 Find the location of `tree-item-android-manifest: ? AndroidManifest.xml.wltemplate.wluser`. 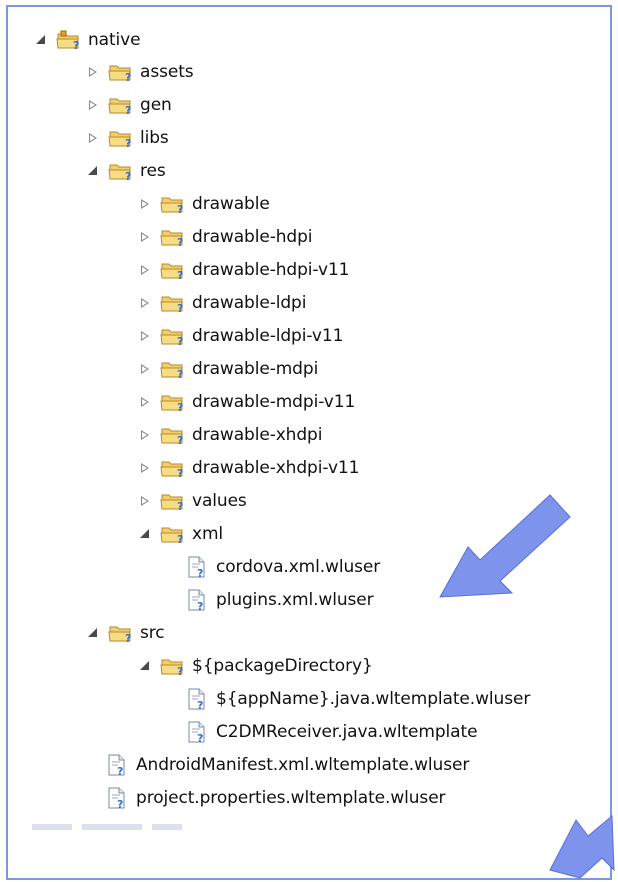

tree-item-android-manifest: ? AndroidManifest.xml.wltemplate.wluser is located at coordinates (286, 765).